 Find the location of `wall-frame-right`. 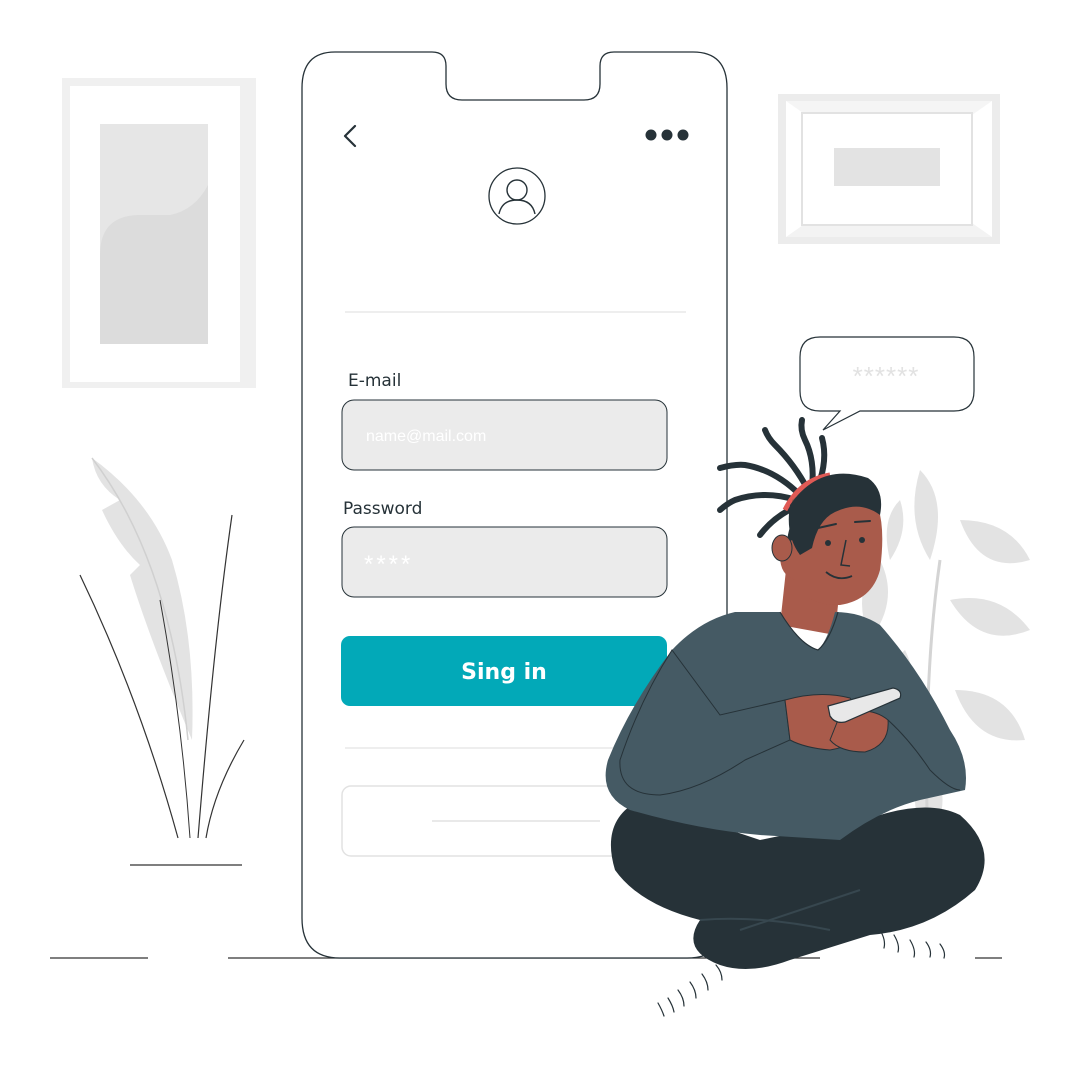

wall-frame-right is located at coordinates (889, 169).